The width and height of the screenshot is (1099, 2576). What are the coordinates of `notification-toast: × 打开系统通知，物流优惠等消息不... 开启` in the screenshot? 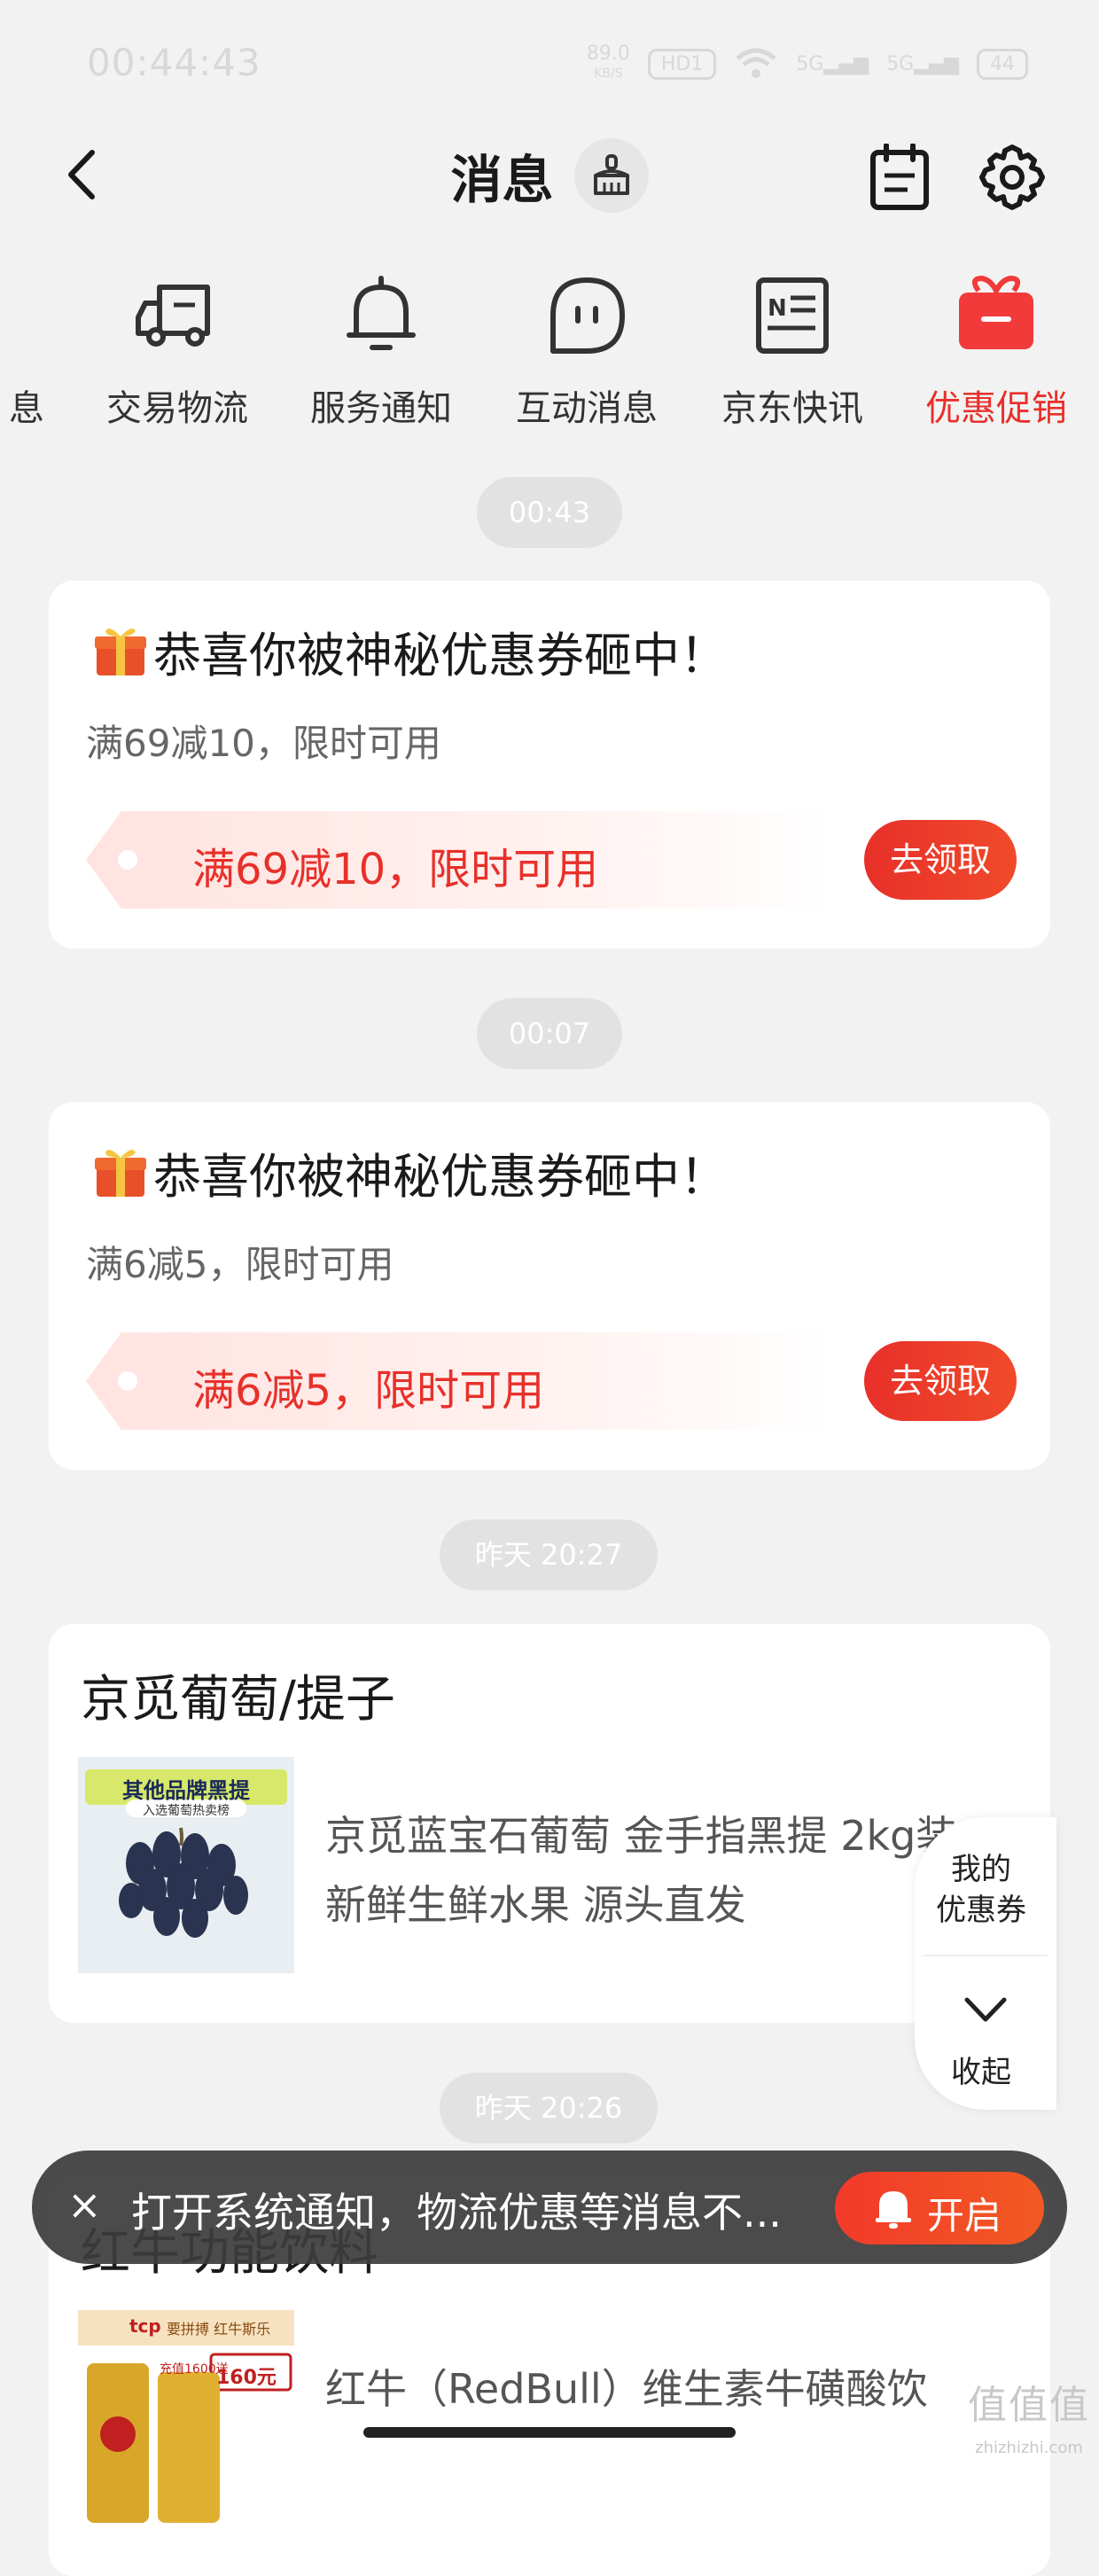 It's located at (549, 2207).